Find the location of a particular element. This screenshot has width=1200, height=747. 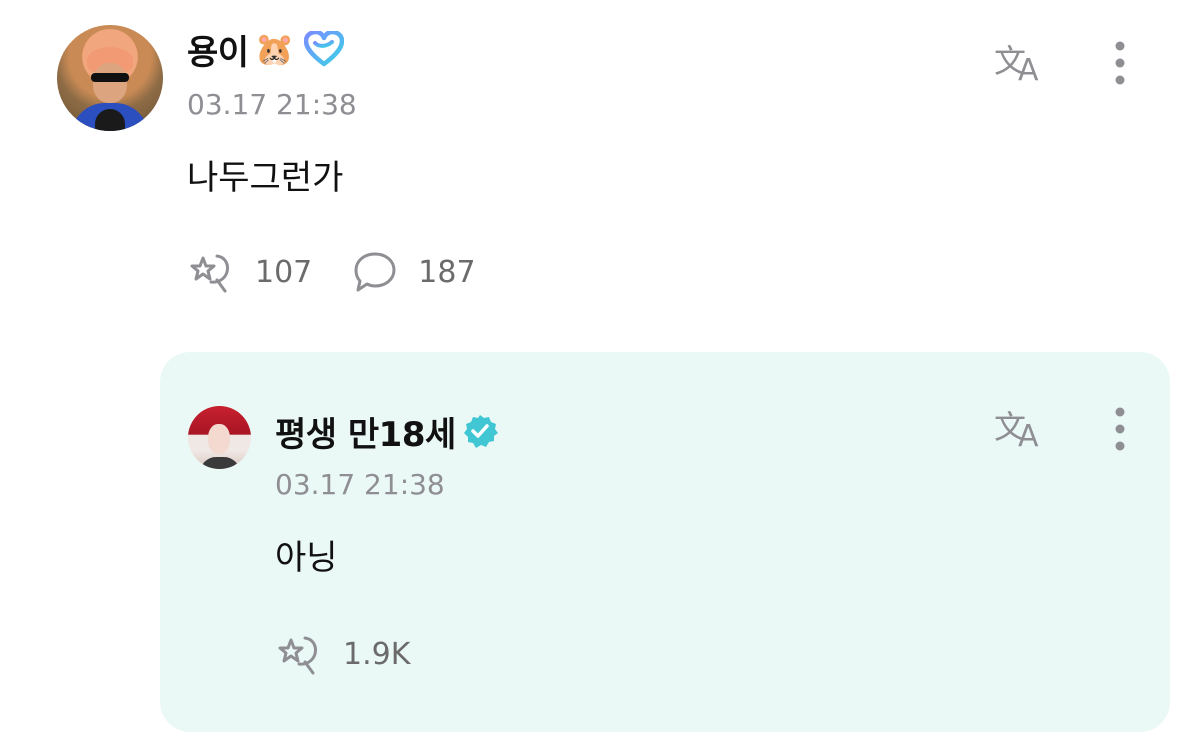

author-name: 용이 is located at coordinates (218, 49).